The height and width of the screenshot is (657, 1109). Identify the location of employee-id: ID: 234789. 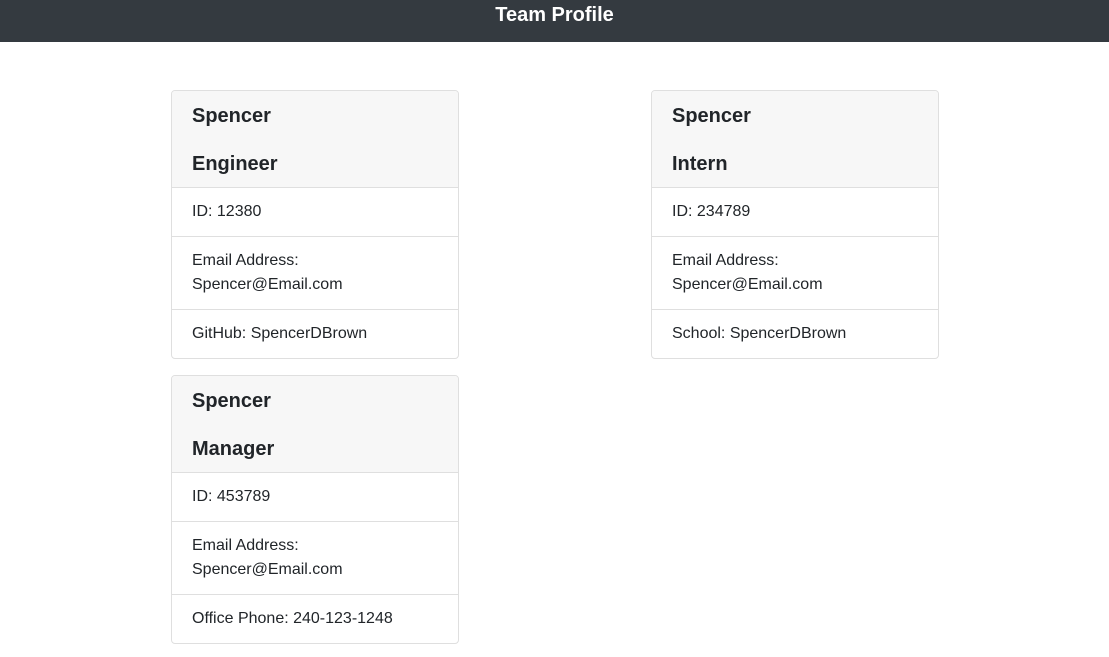
(795, 212).